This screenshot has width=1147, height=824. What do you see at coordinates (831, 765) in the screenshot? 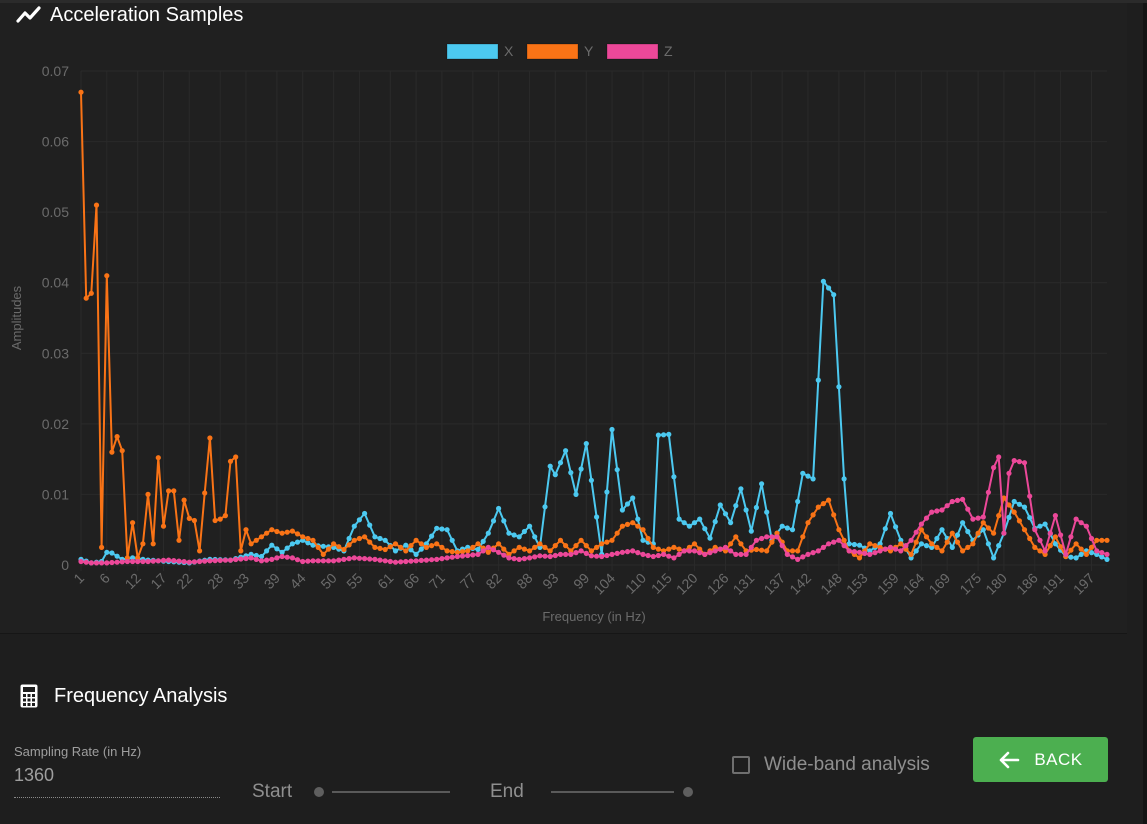
I see `wideband-analysis-option: Wide-band analysis` at bounding box center [831, 765].